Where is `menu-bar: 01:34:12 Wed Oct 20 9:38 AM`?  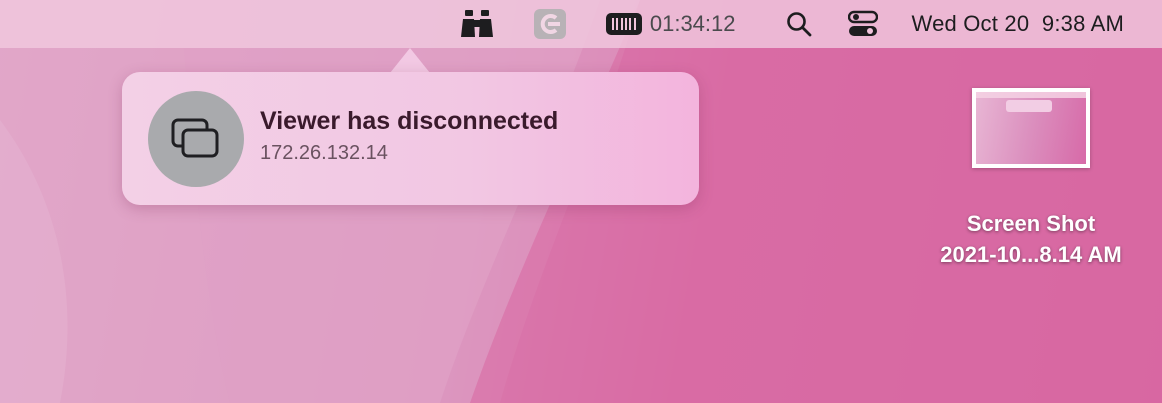
menu-bar: 01:34:12 Wed Oct 20 9:38 AM is located at coordinates (581, 24).